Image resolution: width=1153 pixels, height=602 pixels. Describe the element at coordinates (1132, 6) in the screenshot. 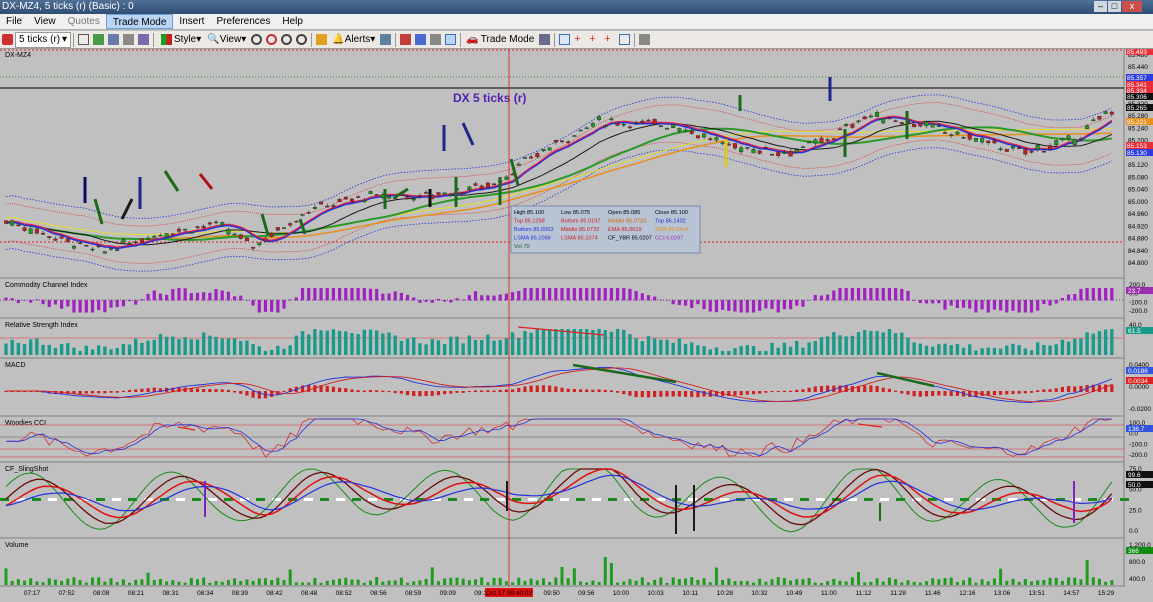

I see `close-icon: x` at that location.